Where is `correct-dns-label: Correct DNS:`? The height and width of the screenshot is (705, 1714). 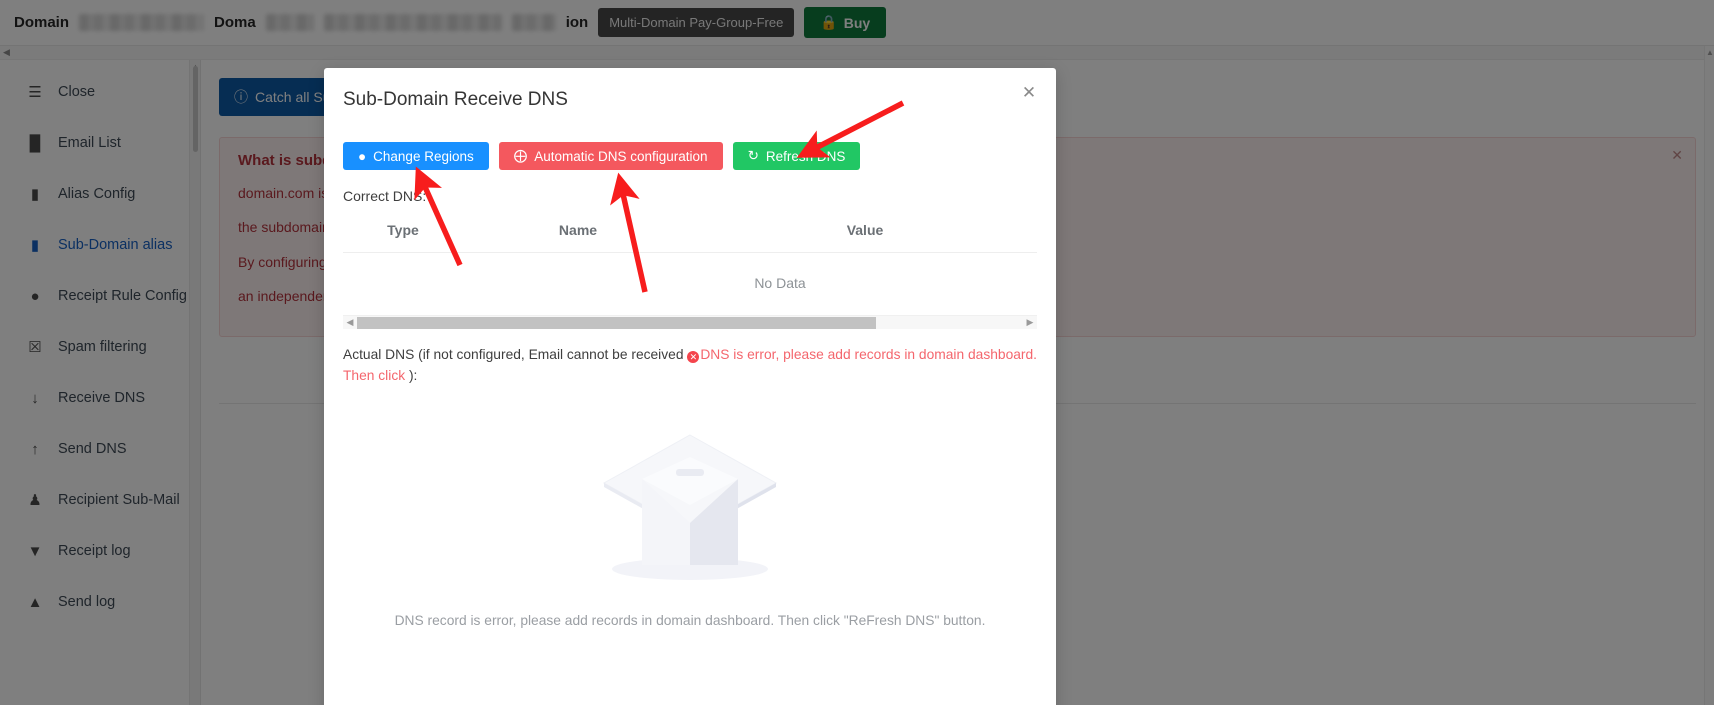
correct-dns-label: Correct DNS: is located at coordinates (385, 196).